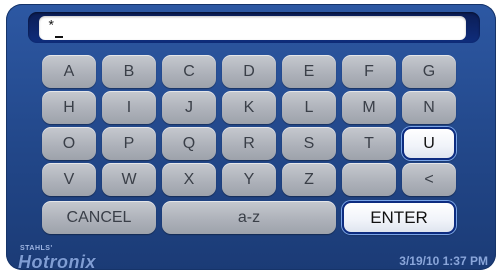  Describe the element at coordinates (369, 71) in the screenshot. I see `key-f: F` at that location.